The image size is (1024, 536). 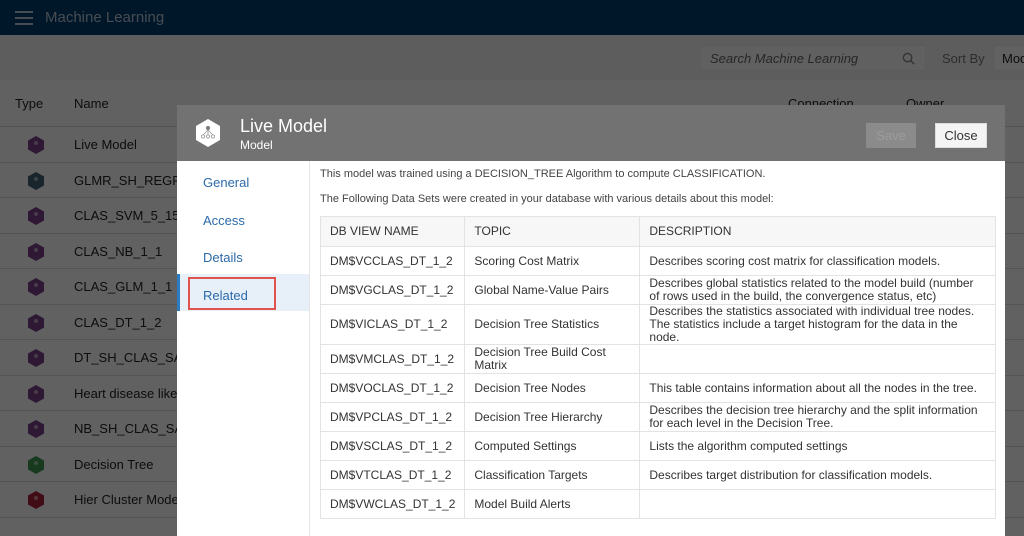 I want to click on dialog-subtitle: Model, so click(x=256, y=145).